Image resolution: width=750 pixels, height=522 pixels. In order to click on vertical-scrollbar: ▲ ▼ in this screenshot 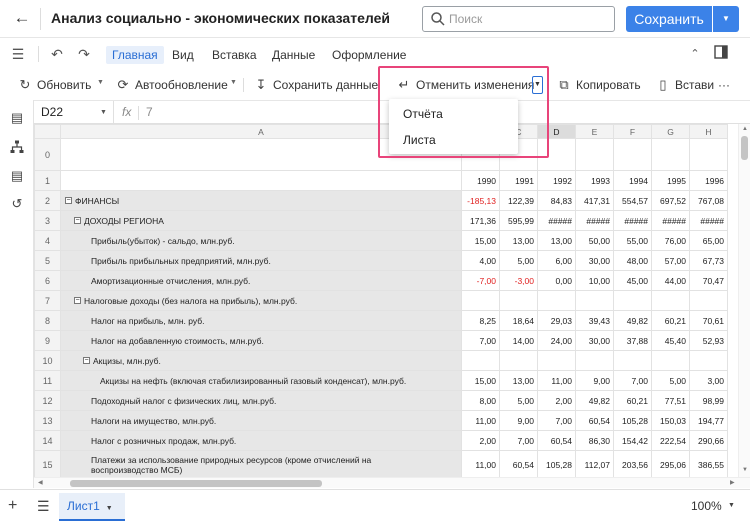, I will do `click(744, 300)`.